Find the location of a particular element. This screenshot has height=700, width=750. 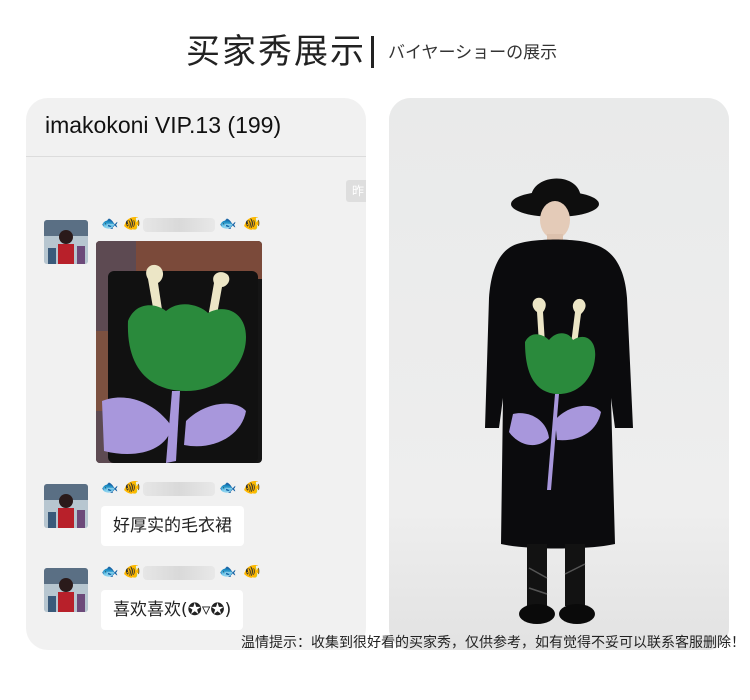

timestamp-chip: 昨 is located at coordinates (356, 191).